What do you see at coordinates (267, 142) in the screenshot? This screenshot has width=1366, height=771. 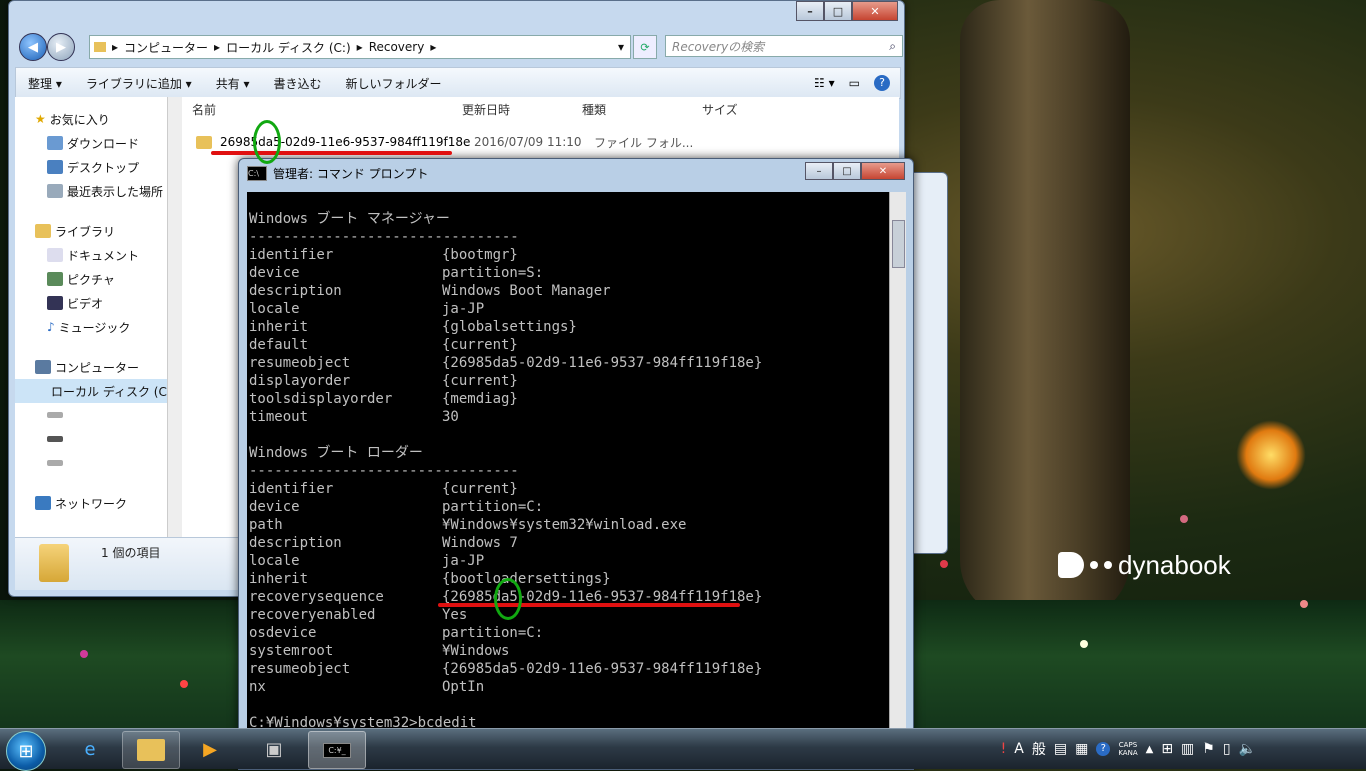 I see `annotation-circle` at bounding box center [267, 142].